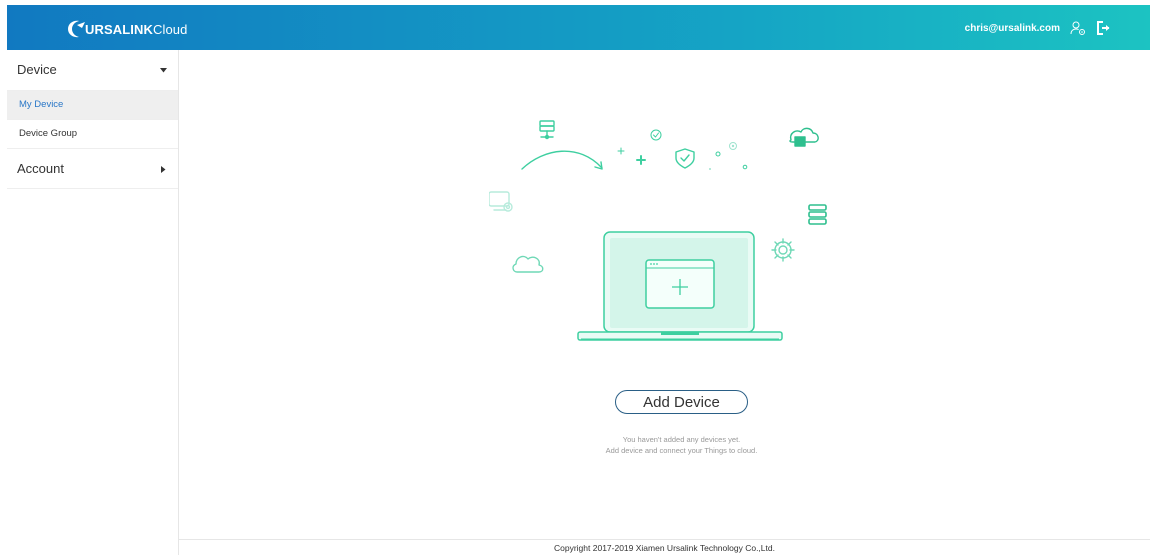  Describe the element at coordinates (680, 286) in the screenshot. I see `laptop-illustration` at that location.